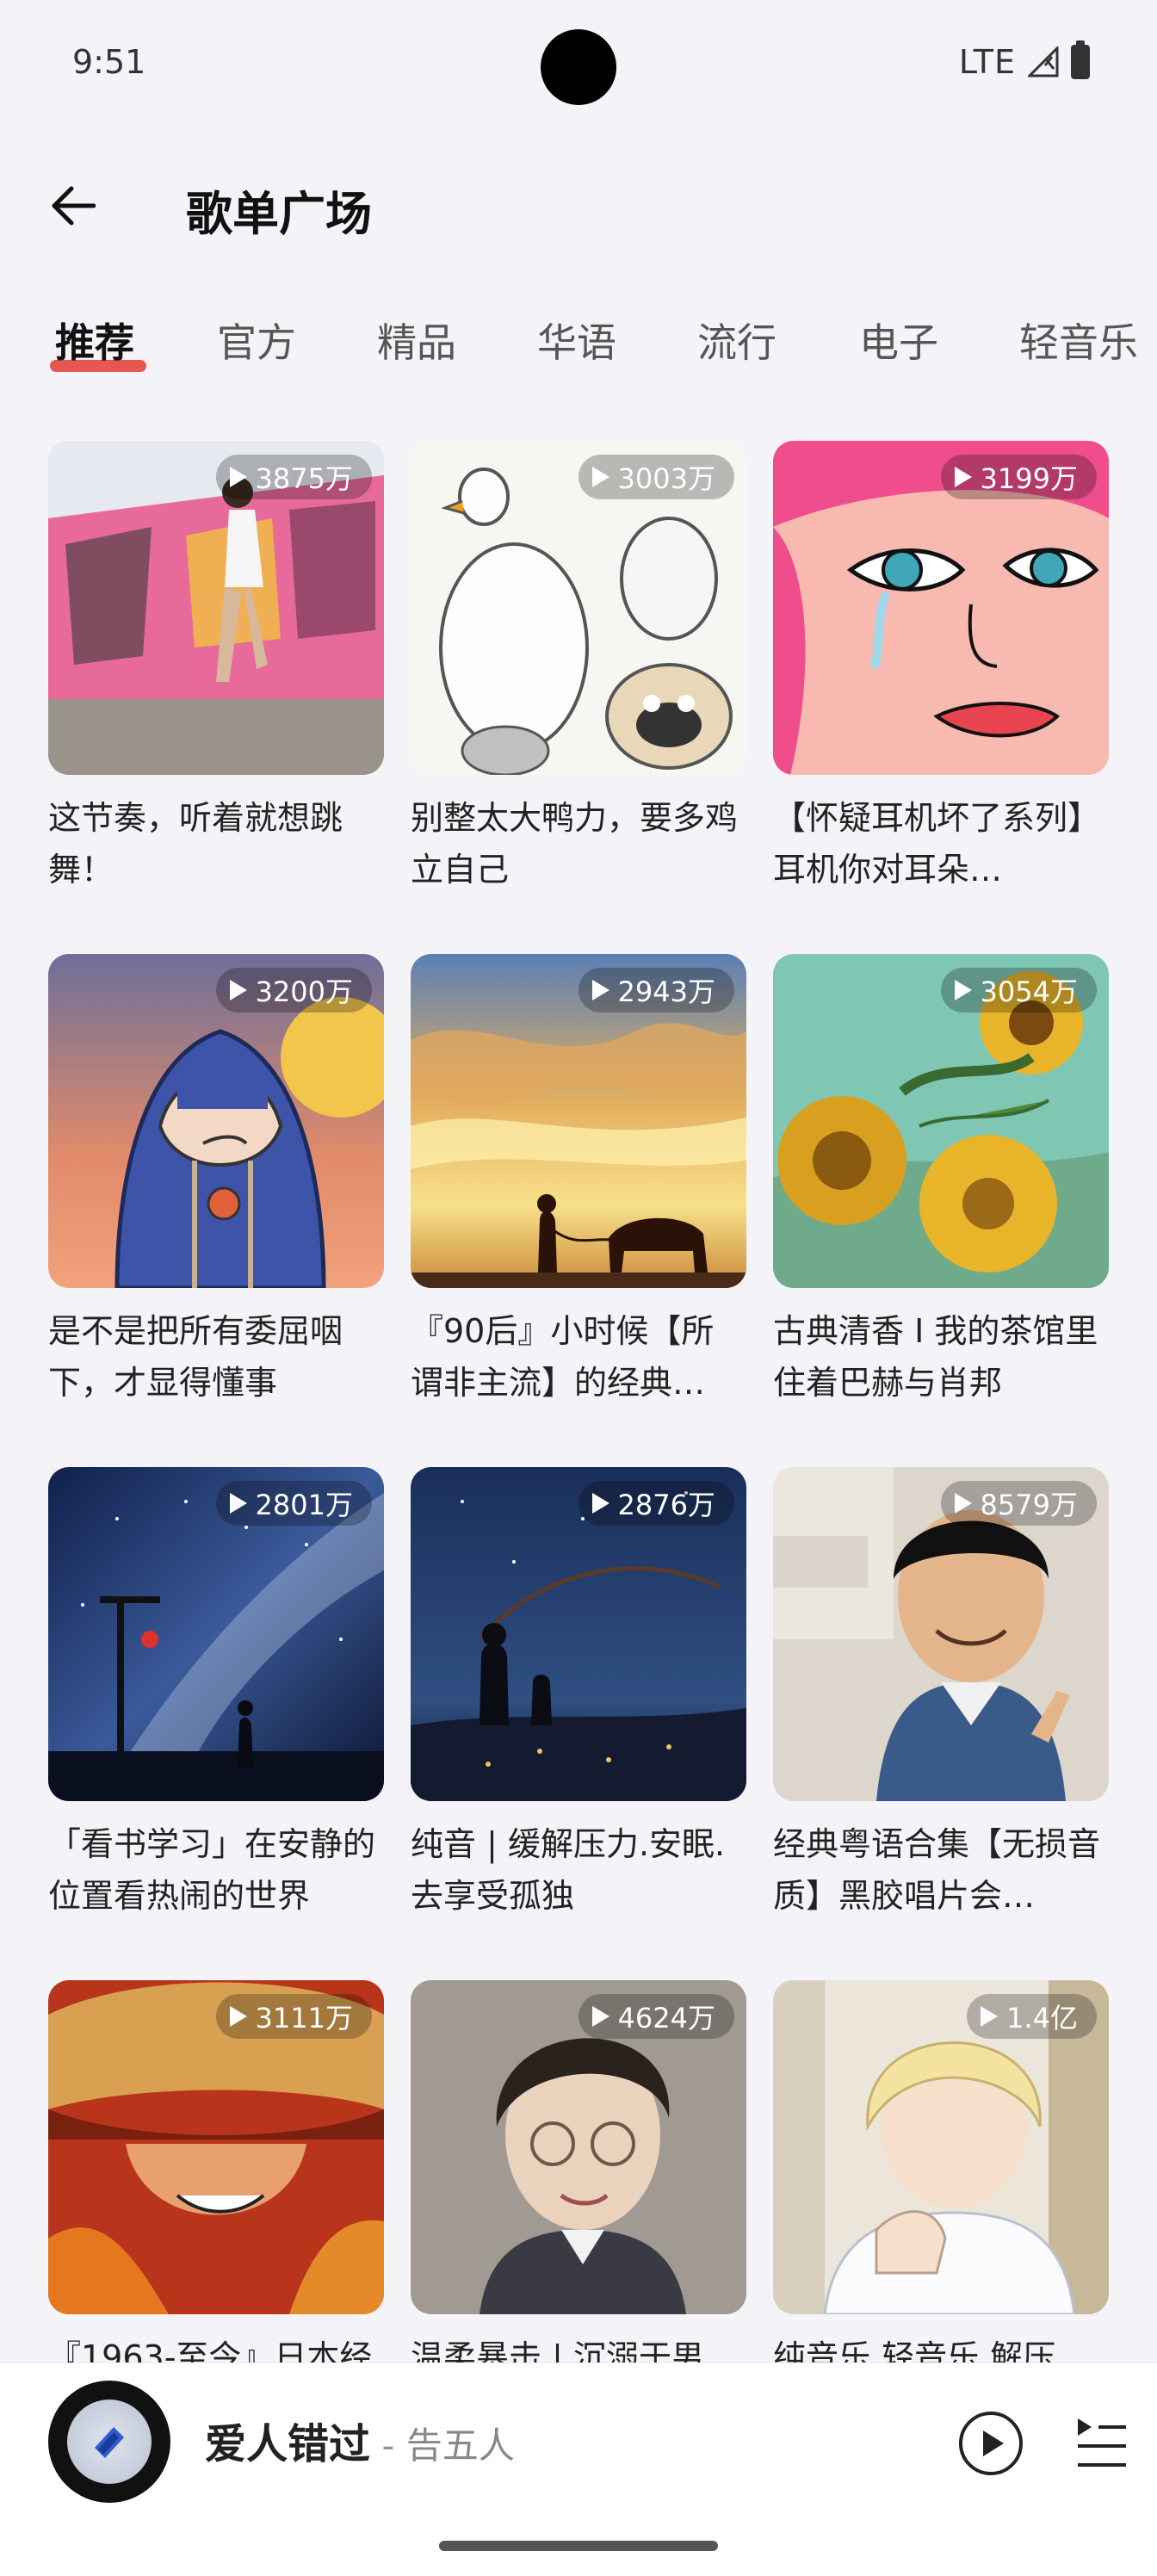 This screenshot has width=1157, height=2576. Describe the element at coordinates (304, 1505) in the screenshot. I see `play-count: 2801万` at that location.